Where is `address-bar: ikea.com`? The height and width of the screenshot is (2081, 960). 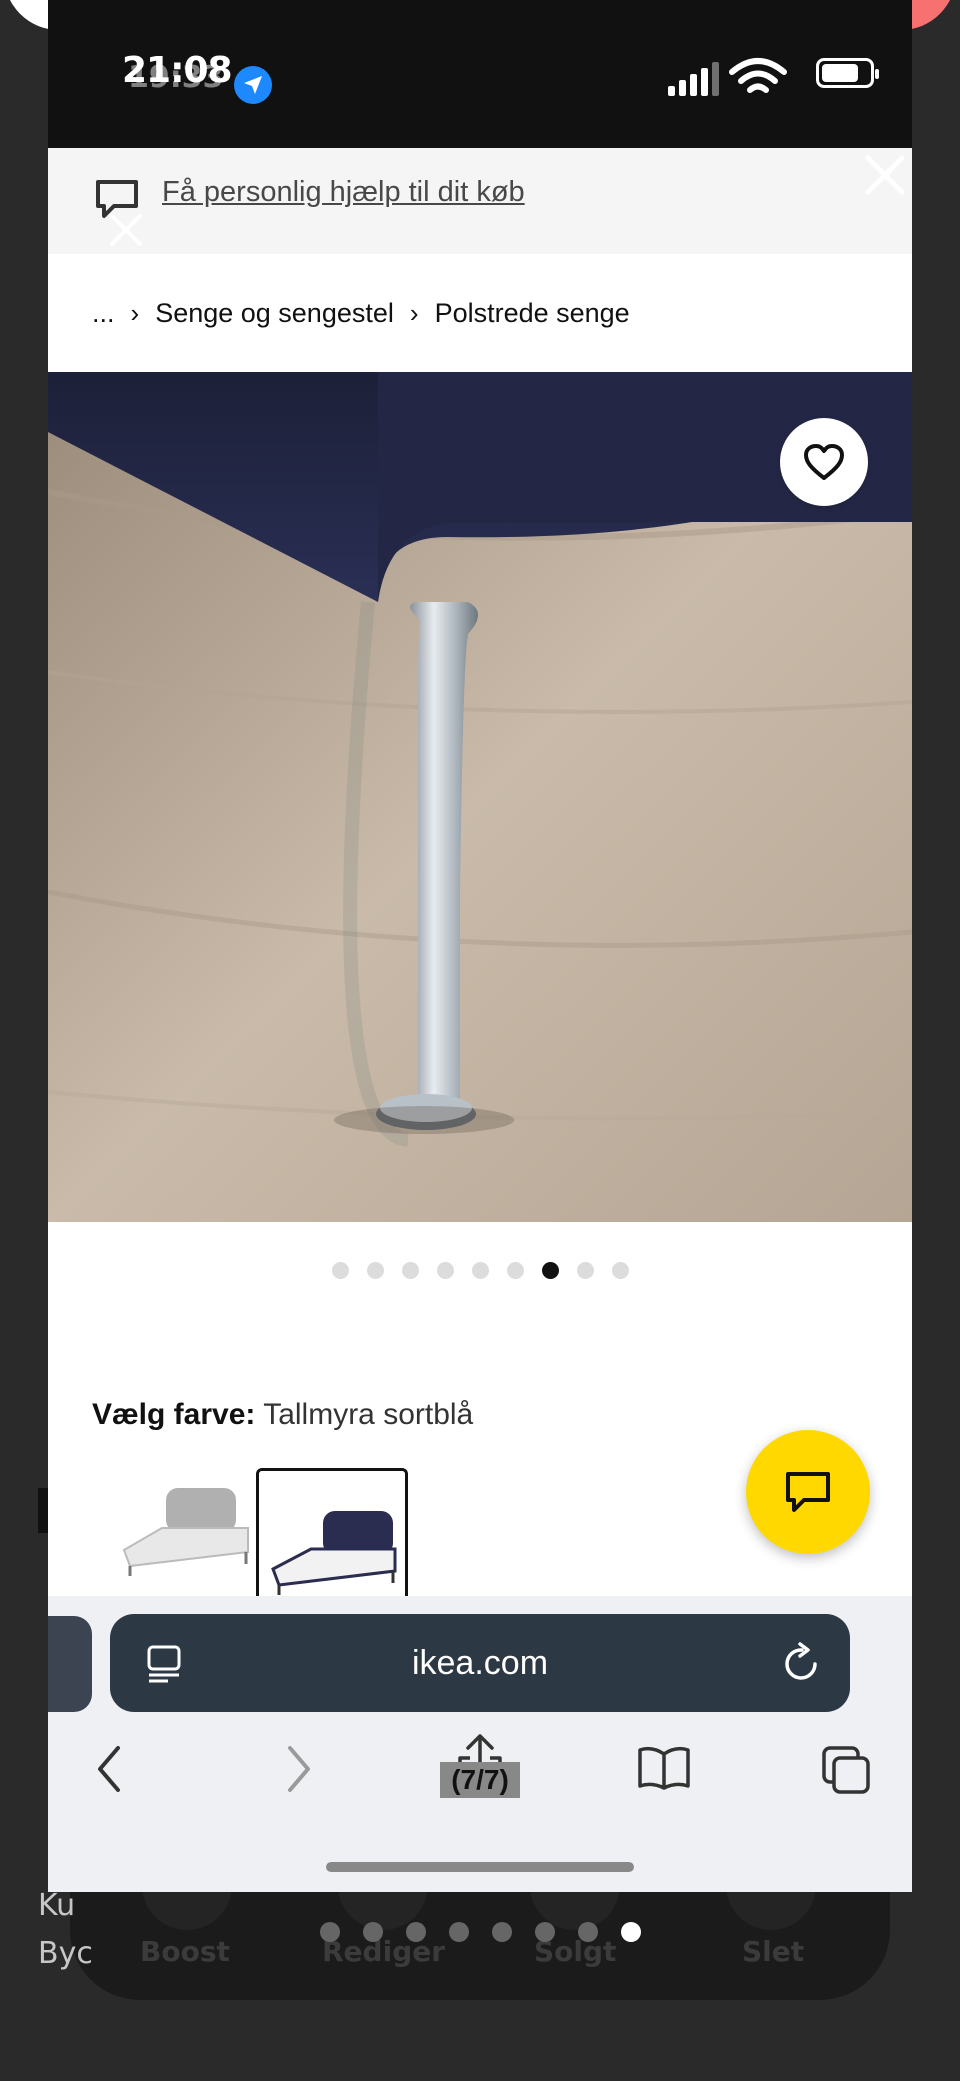 address-bar: ikea.com is located at coordinates (480, 1663).